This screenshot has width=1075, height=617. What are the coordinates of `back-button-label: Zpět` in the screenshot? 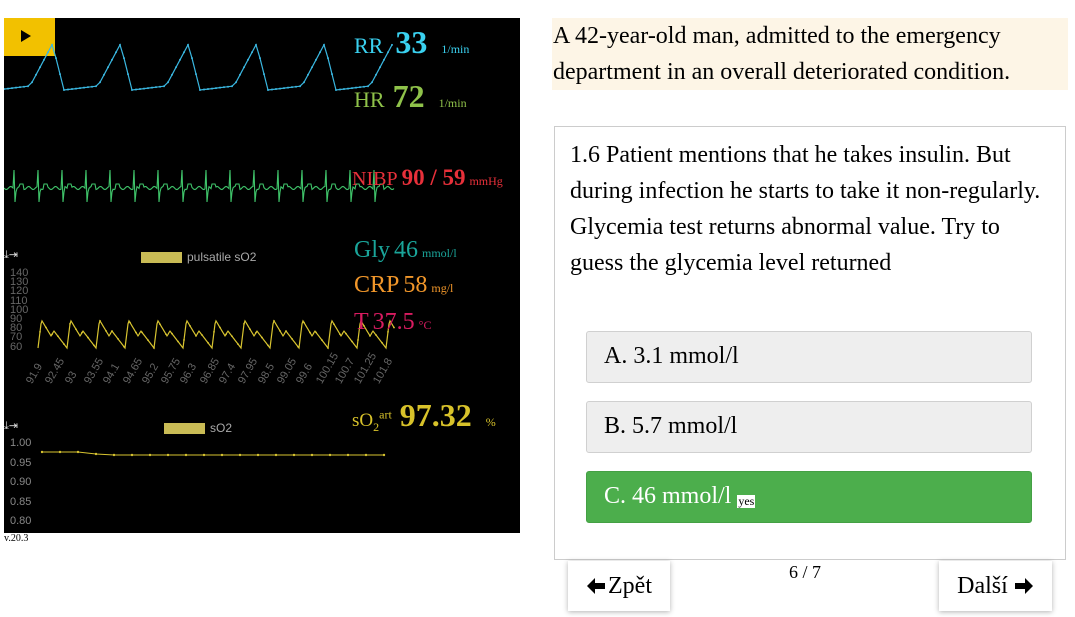 It's located at (630, 585).